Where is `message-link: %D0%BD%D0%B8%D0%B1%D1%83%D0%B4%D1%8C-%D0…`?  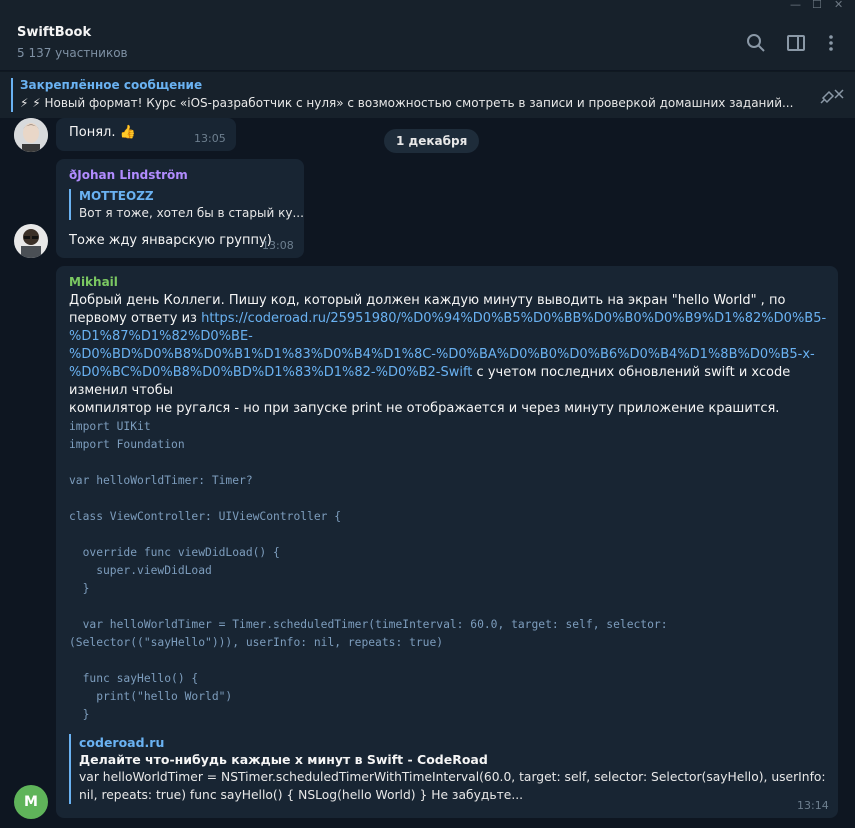
message-link: %D0%BD%D0%B8%D0%B1%D1%83%D0%B4%D1%8C-%D0… is located at coordinates (442, 354).